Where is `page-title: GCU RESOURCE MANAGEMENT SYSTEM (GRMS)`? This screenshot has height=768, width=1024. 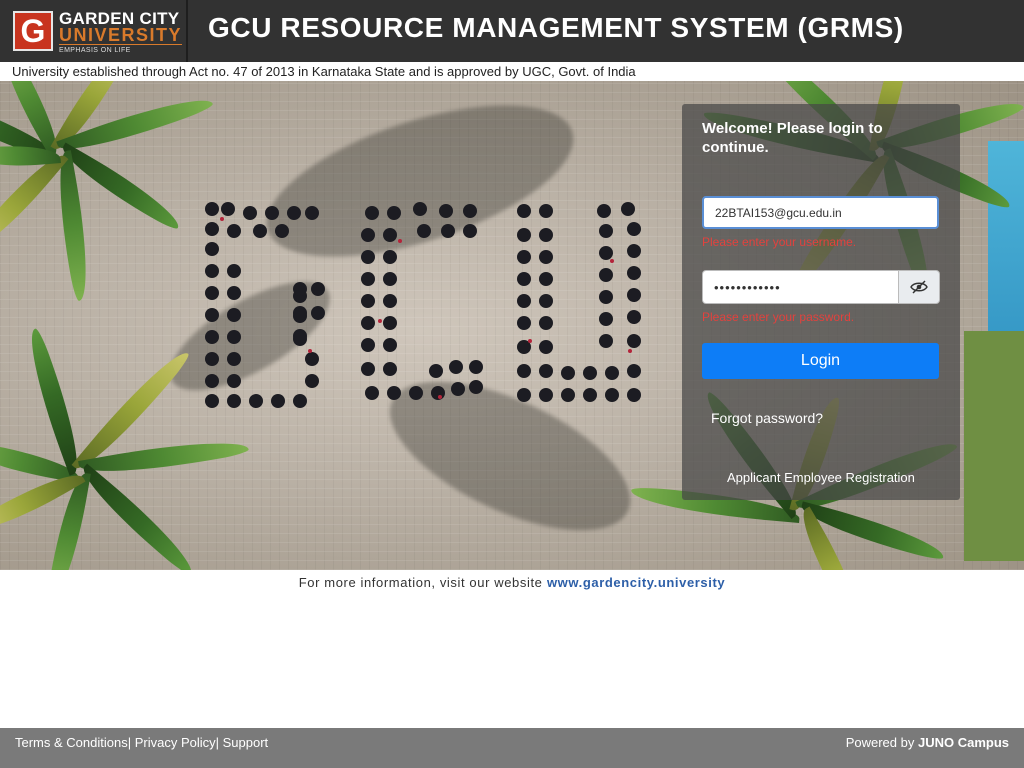 page-title: GCU RESOURCE MANAGEMENT SYSTEM (GRMS) is located at coordinates (556, 27).